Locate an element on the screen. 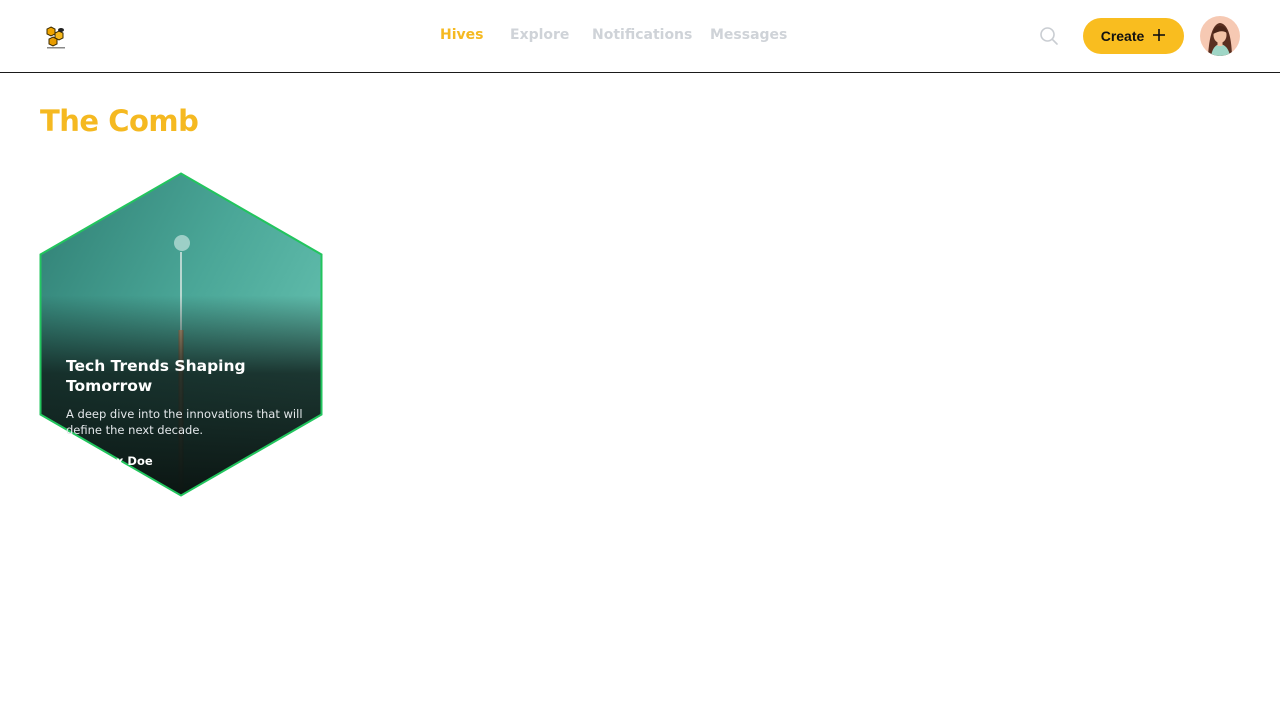  nav-item-explore: Explore is located at coordinates (539, 35).